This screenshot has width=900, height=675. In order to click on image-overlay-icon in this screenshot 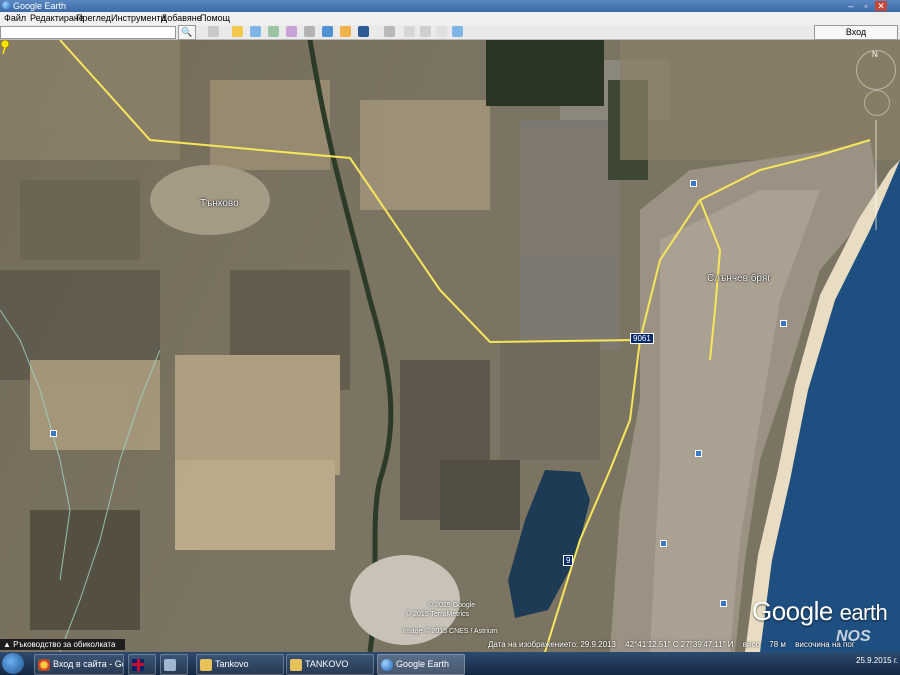, I will do `click(291, 31)`.